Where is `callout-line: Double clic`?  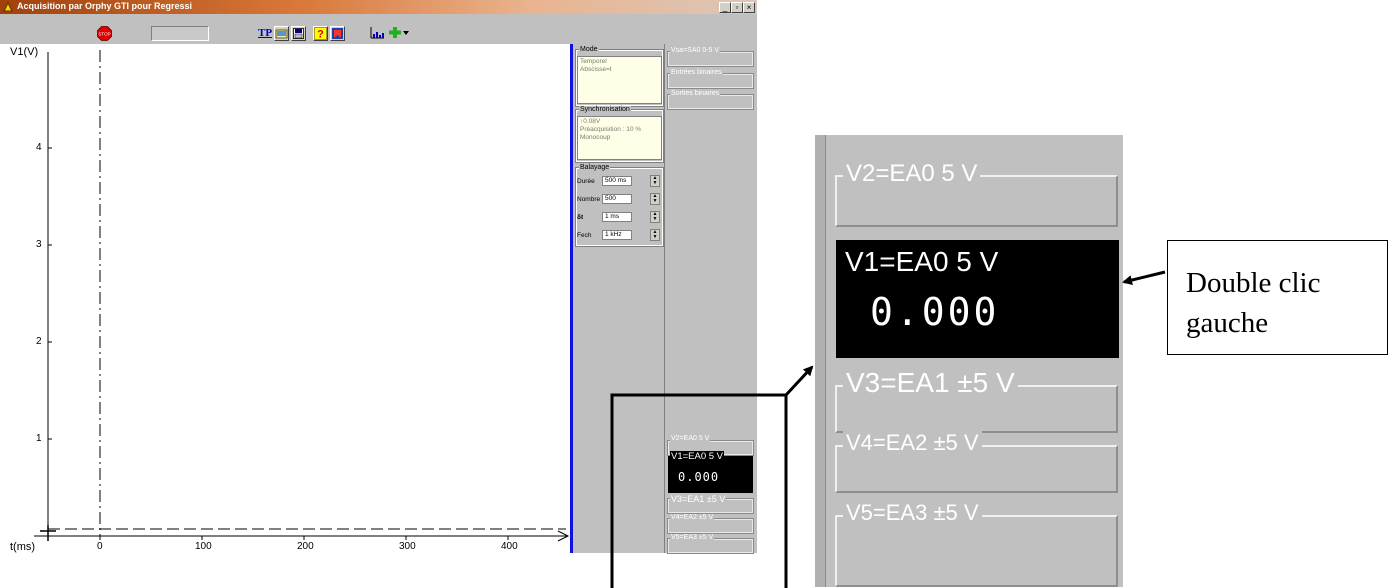 callout-line: Double clic is located at coordinates (1253, 283).